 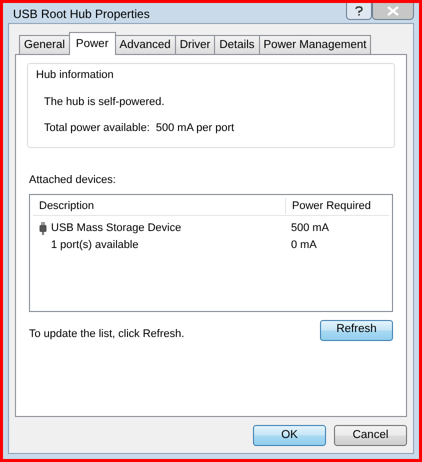 I want to click on device-name: 1 port(s) available, so click(x=94, y=245).